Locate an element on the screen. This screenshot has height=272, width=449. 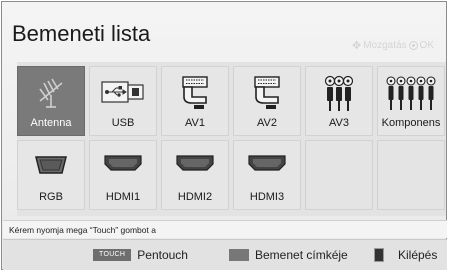
bottom-button-bar: TOUCH Pentouch Bemenet címkéje Kilépés is located at coordinates (225, 254).